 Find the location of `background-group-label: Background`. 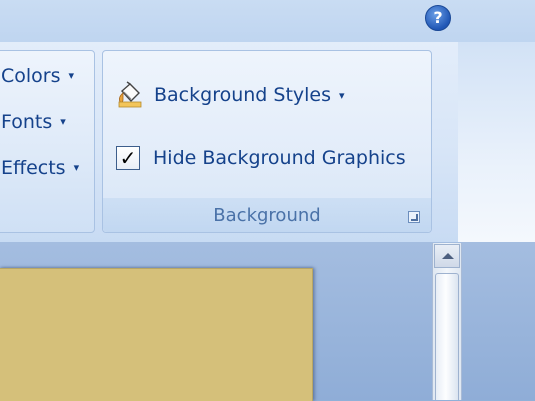

background-group-label: Background is located at coordinates (267, 215).